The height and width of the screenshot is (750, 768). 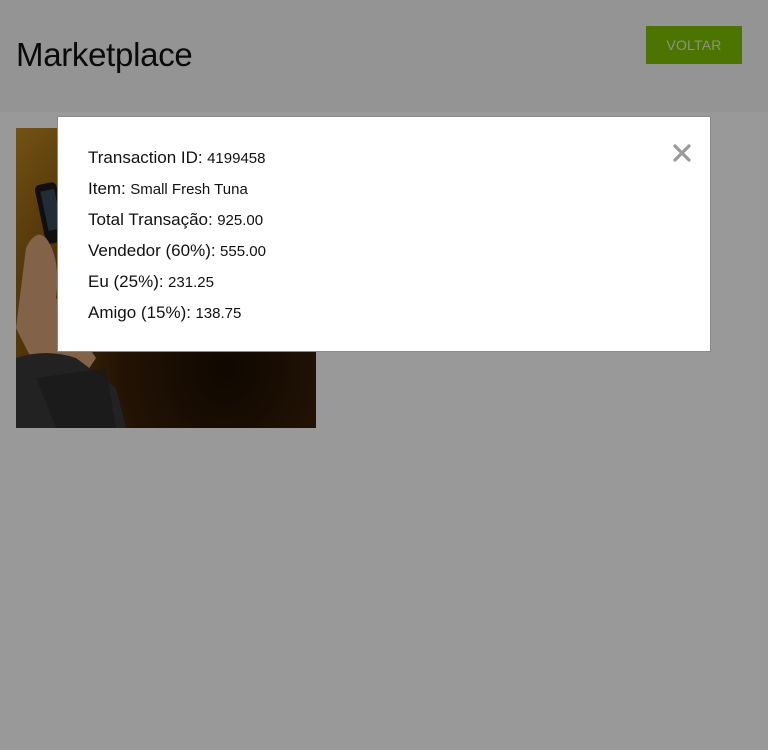 I want to click on detail-value: 4199458, so click(x=236, y=158).